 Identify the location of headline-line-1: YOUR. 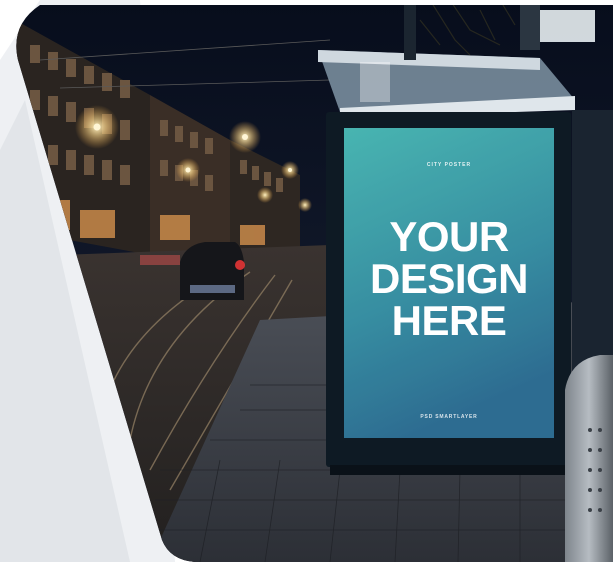
(449, 236).